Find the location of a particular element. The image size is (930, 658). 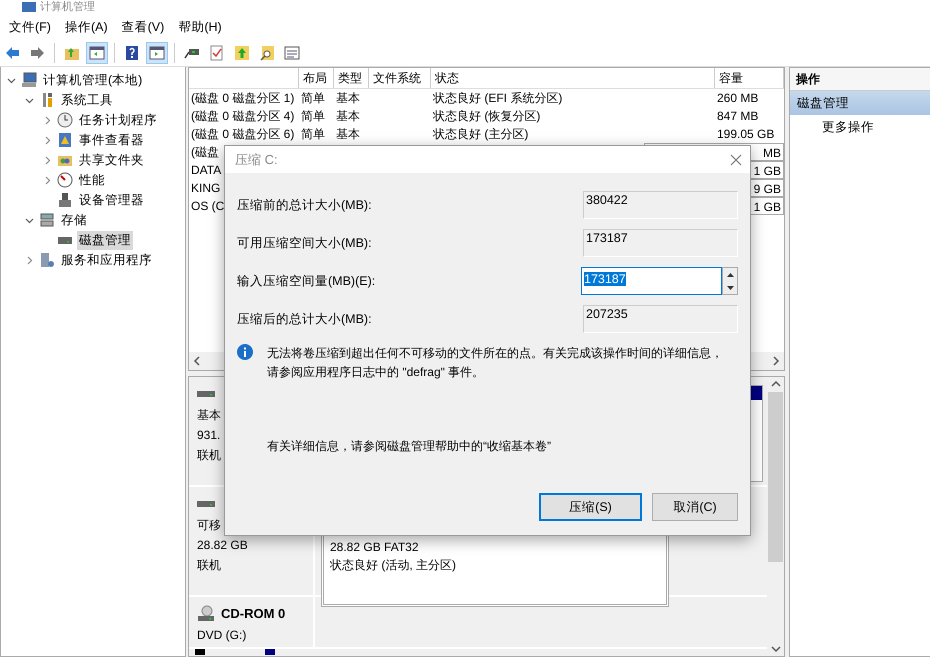

column-header: 文件系统 is located at coordinates (397, 78).